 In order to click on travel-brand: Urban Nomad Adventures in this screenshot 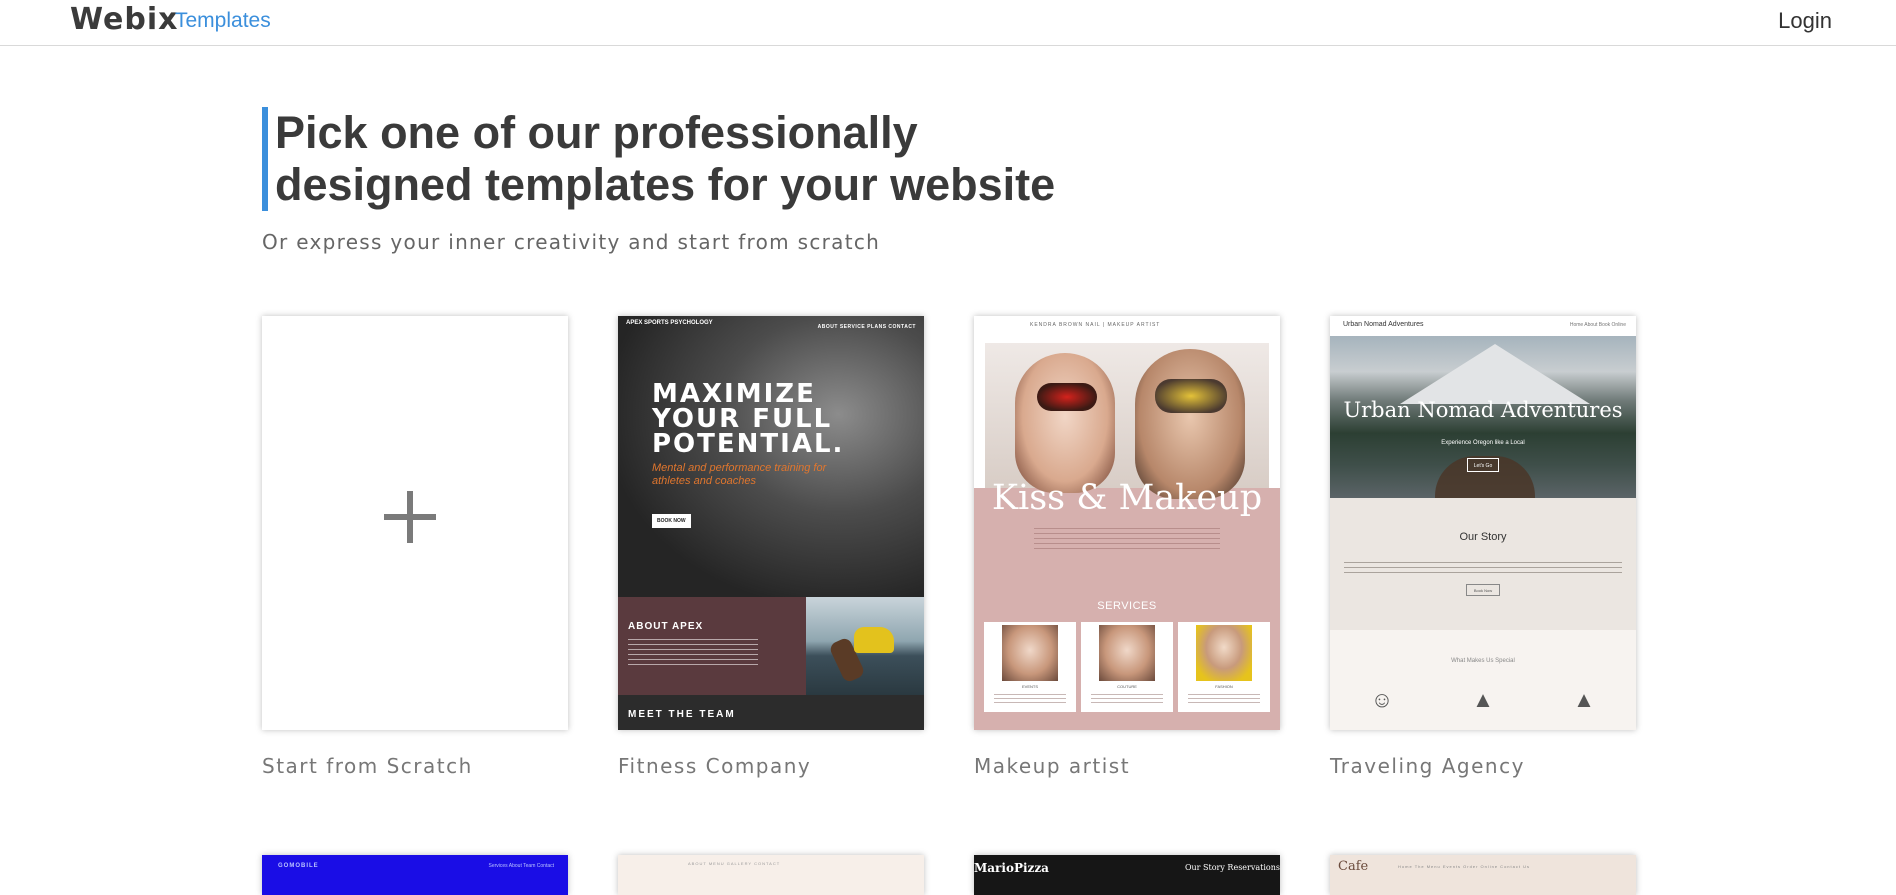, I will do `click(1383, 324)`.